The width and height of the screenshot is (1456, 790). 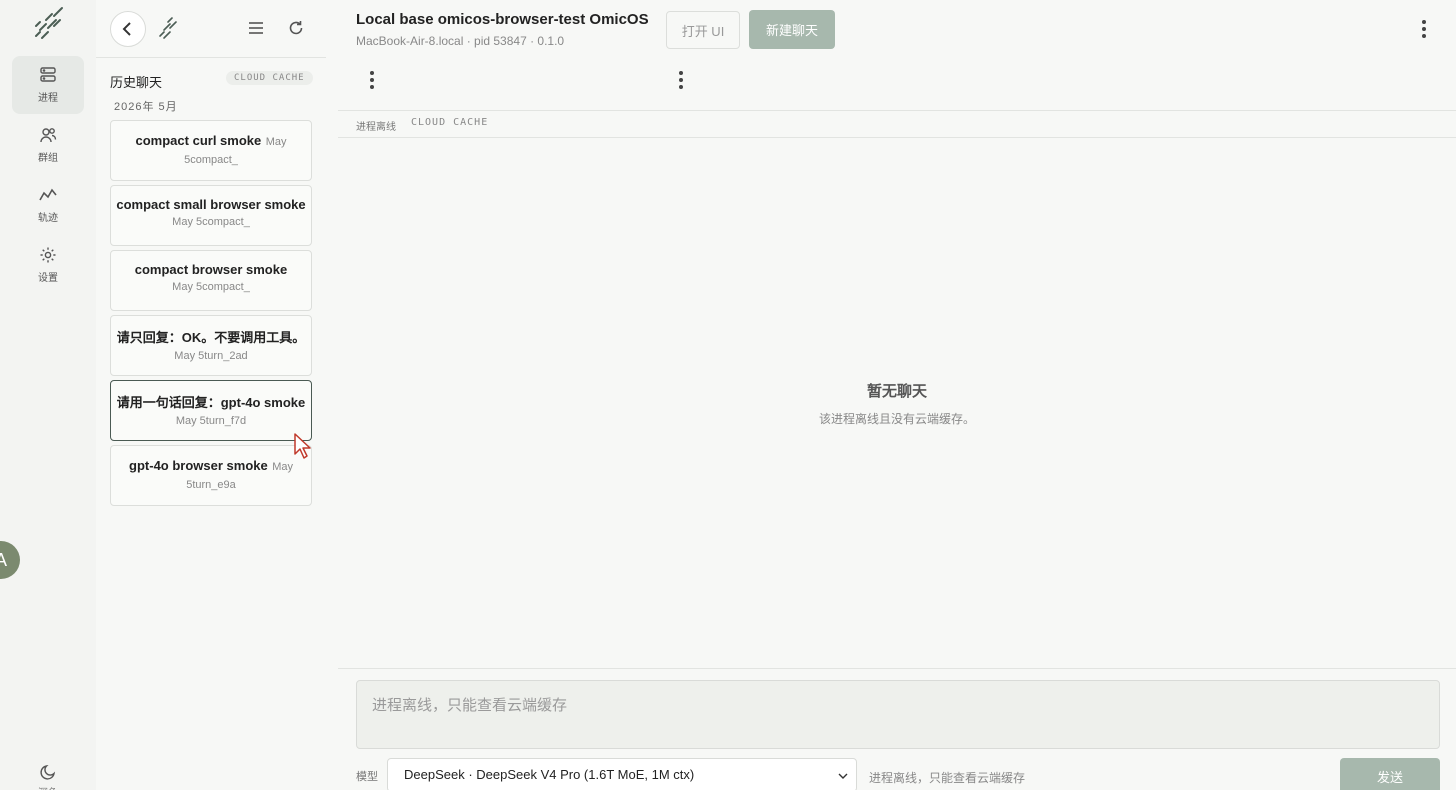 I want to click on new-chat-button: 新建聊天, so click(x=792, y=29).